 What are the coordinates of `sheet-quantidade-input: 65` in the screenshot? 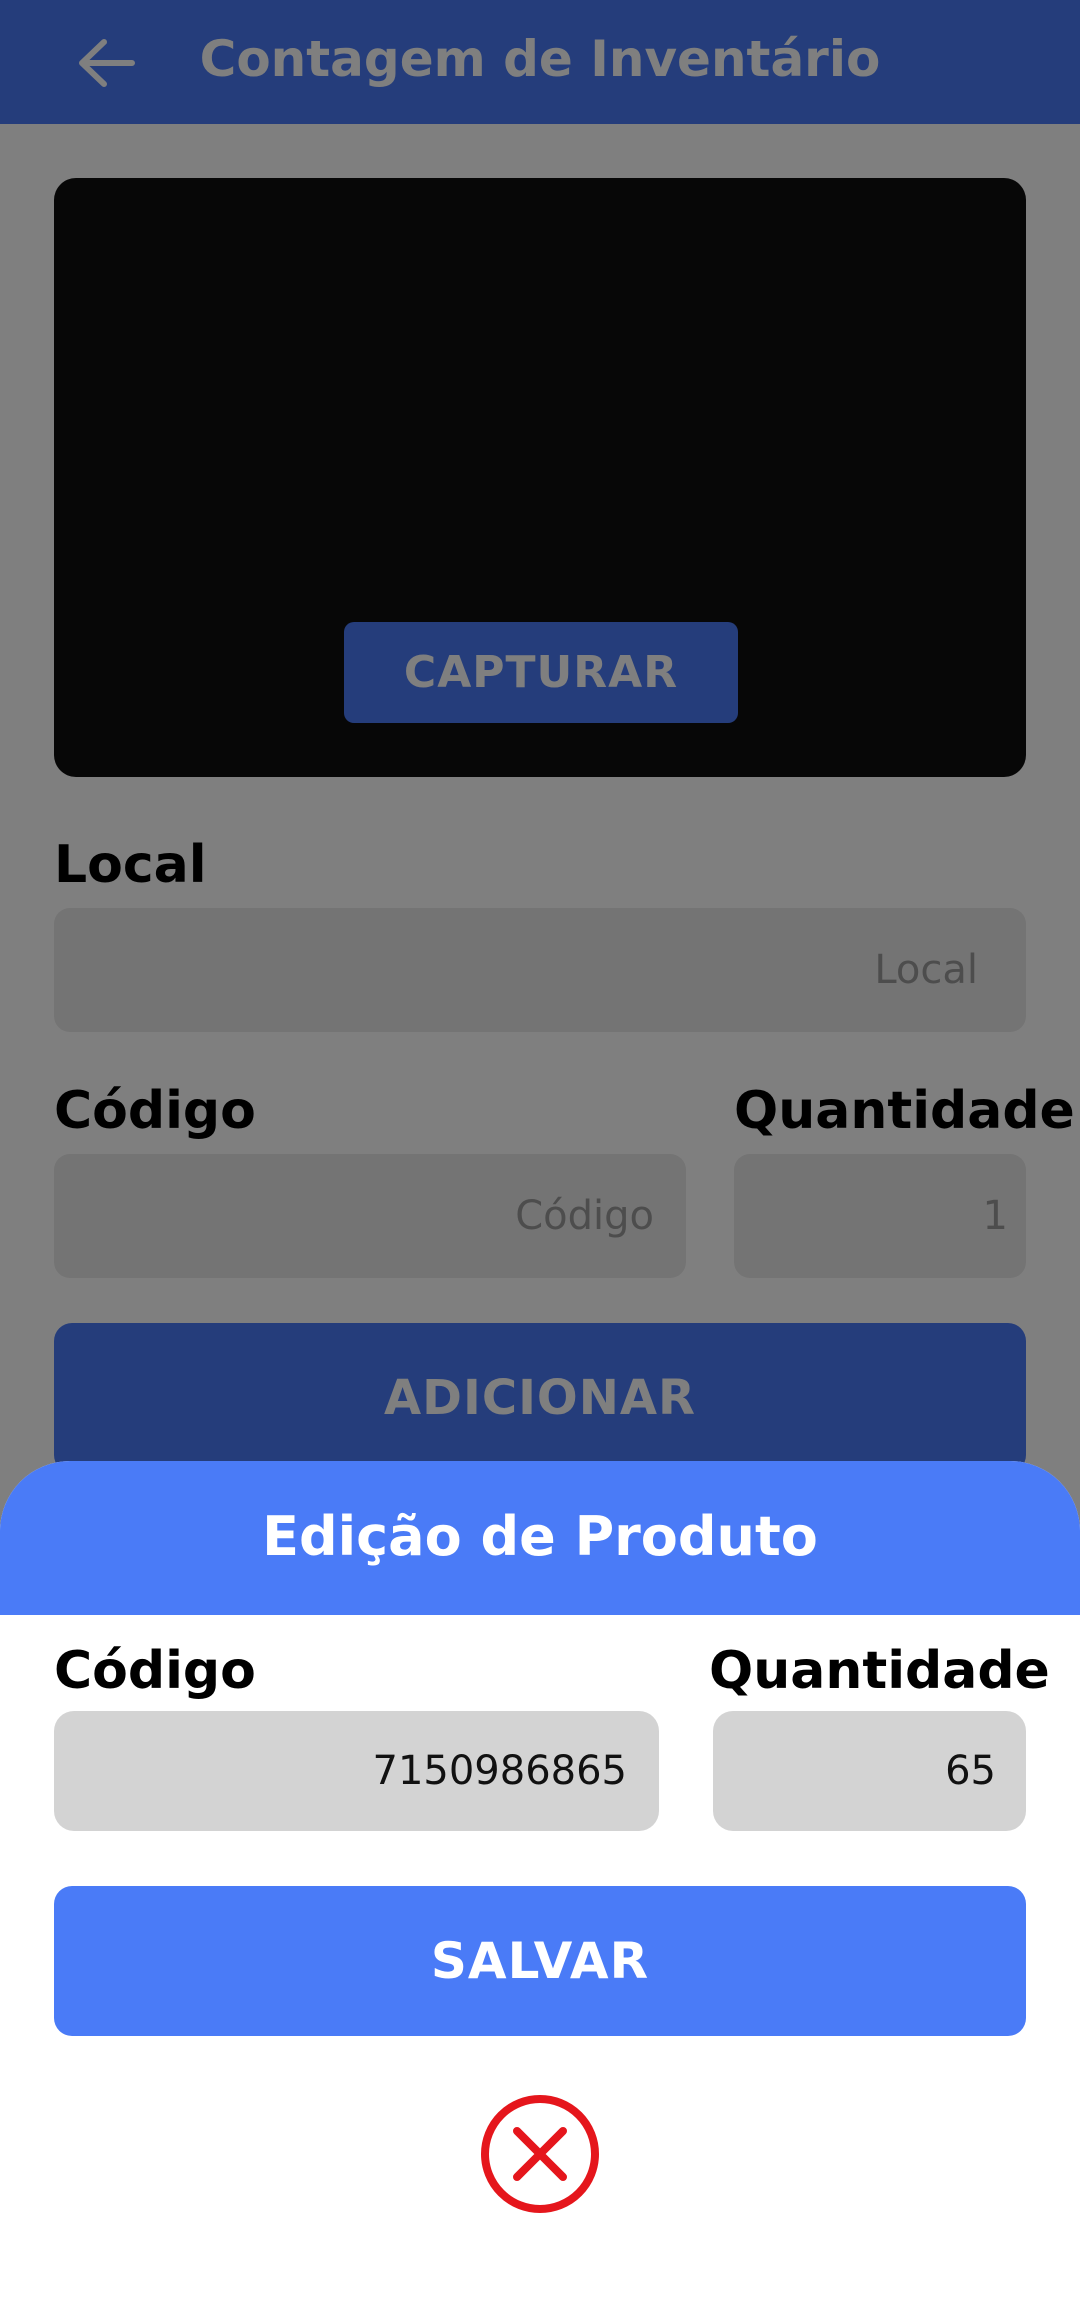 It's located at (869, 1771).